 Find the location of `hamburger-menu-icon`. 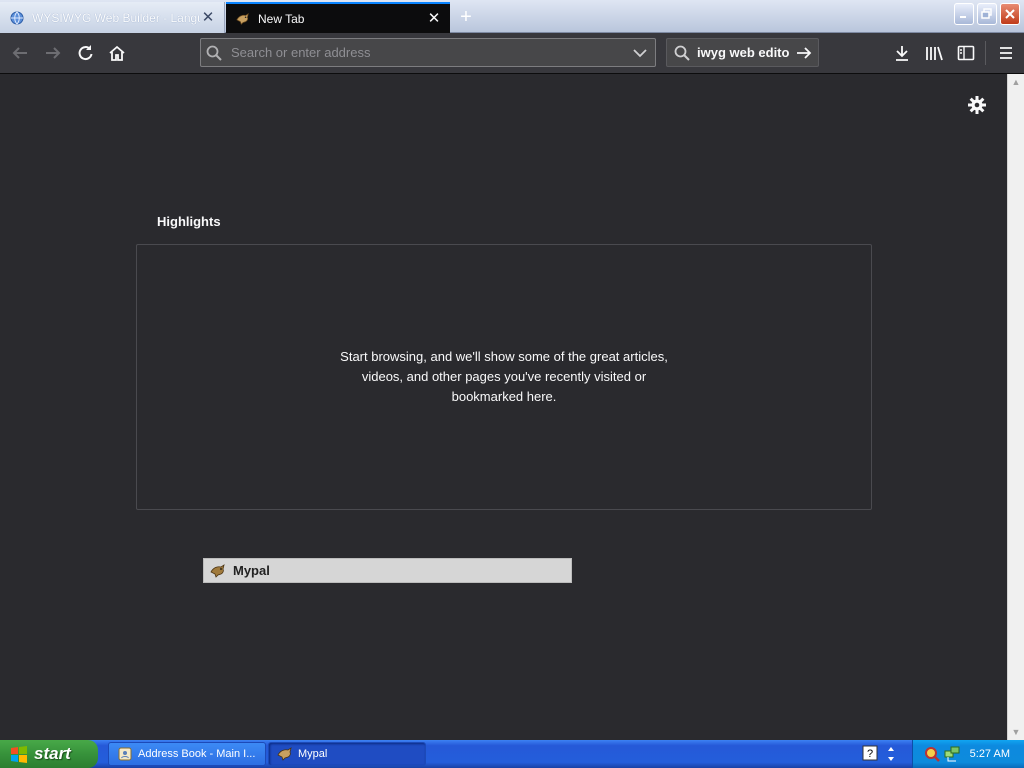

hamburger-menu-icon is located at coordinates (1006, 53).